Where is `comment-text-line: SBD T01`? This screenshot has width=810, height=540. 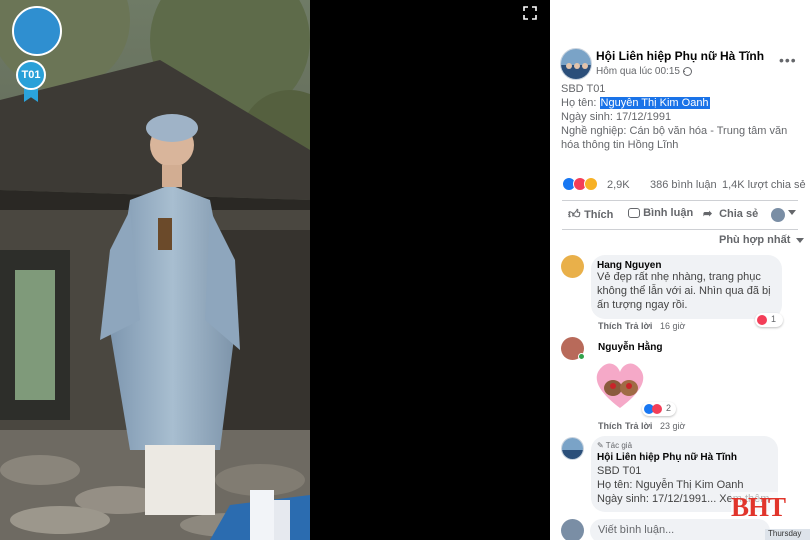 comment-text-line: SBD T01 is located at coordinates (619, 471).